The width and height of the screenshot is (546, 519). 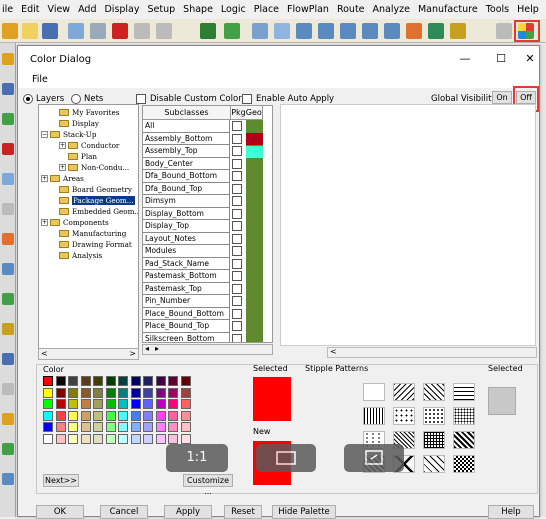 What do you see at coordinates (147, 348) in the screenshot?
I see `scroll-left-icon: ◂` at bounding box center [147, 348].